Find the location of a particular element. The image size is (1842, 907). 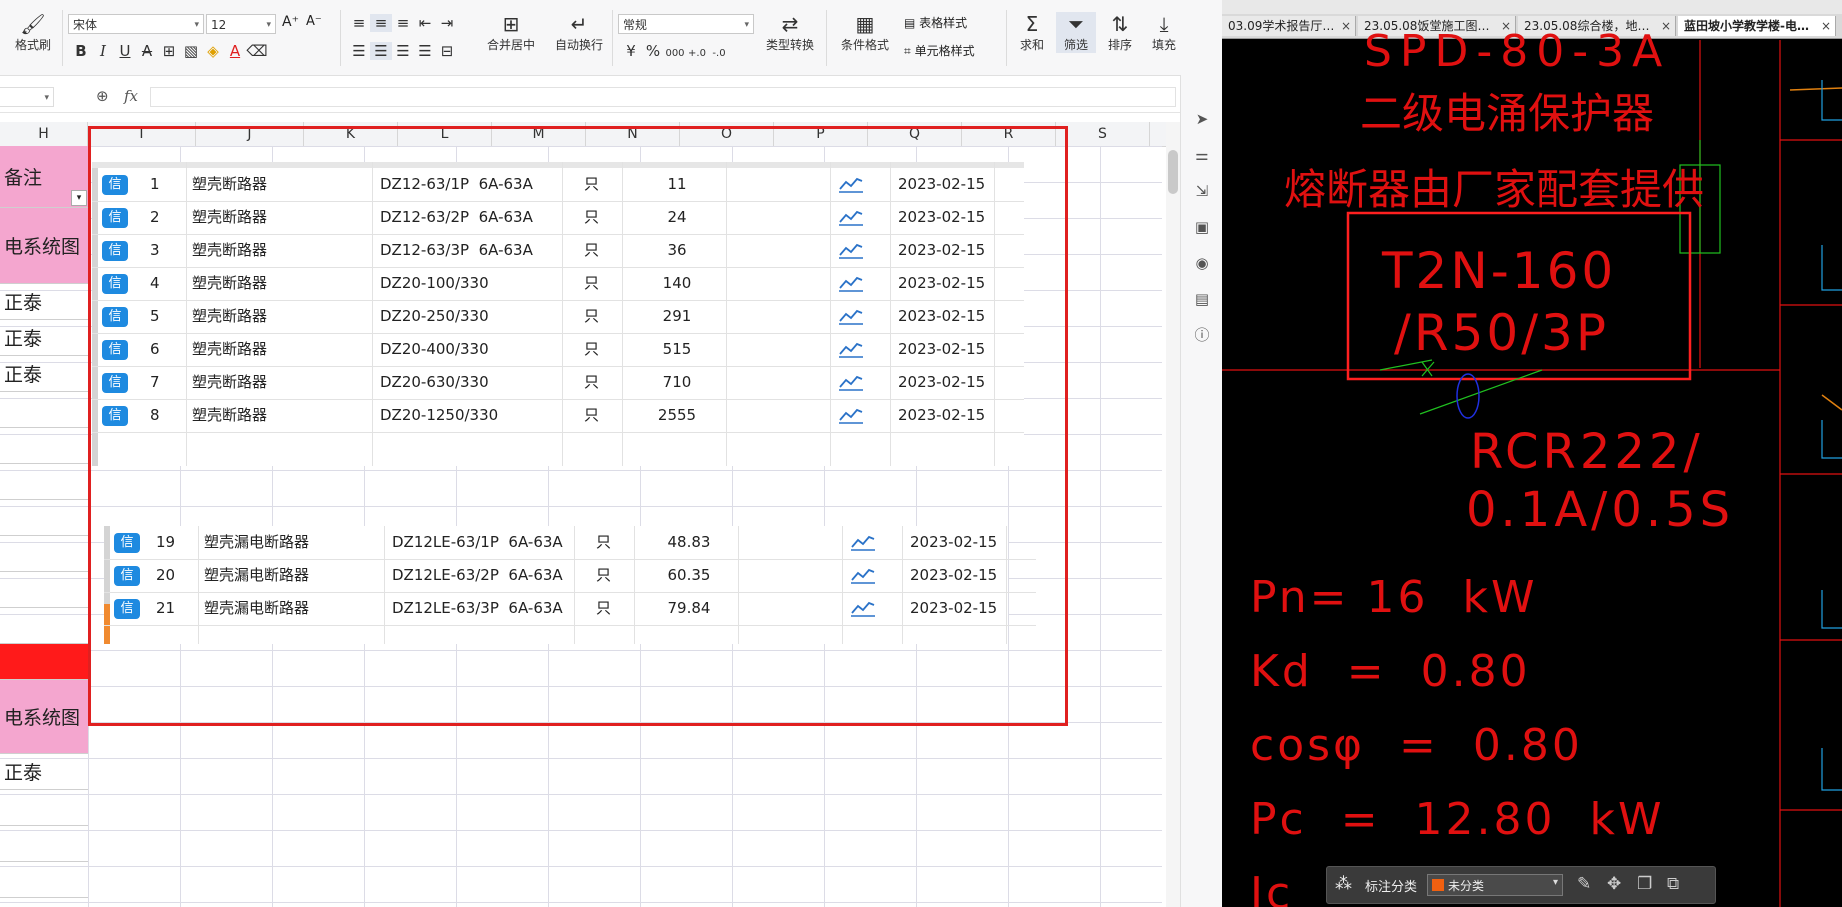

chevron-down-icon: ▾ is located at coordinates (746, 25).